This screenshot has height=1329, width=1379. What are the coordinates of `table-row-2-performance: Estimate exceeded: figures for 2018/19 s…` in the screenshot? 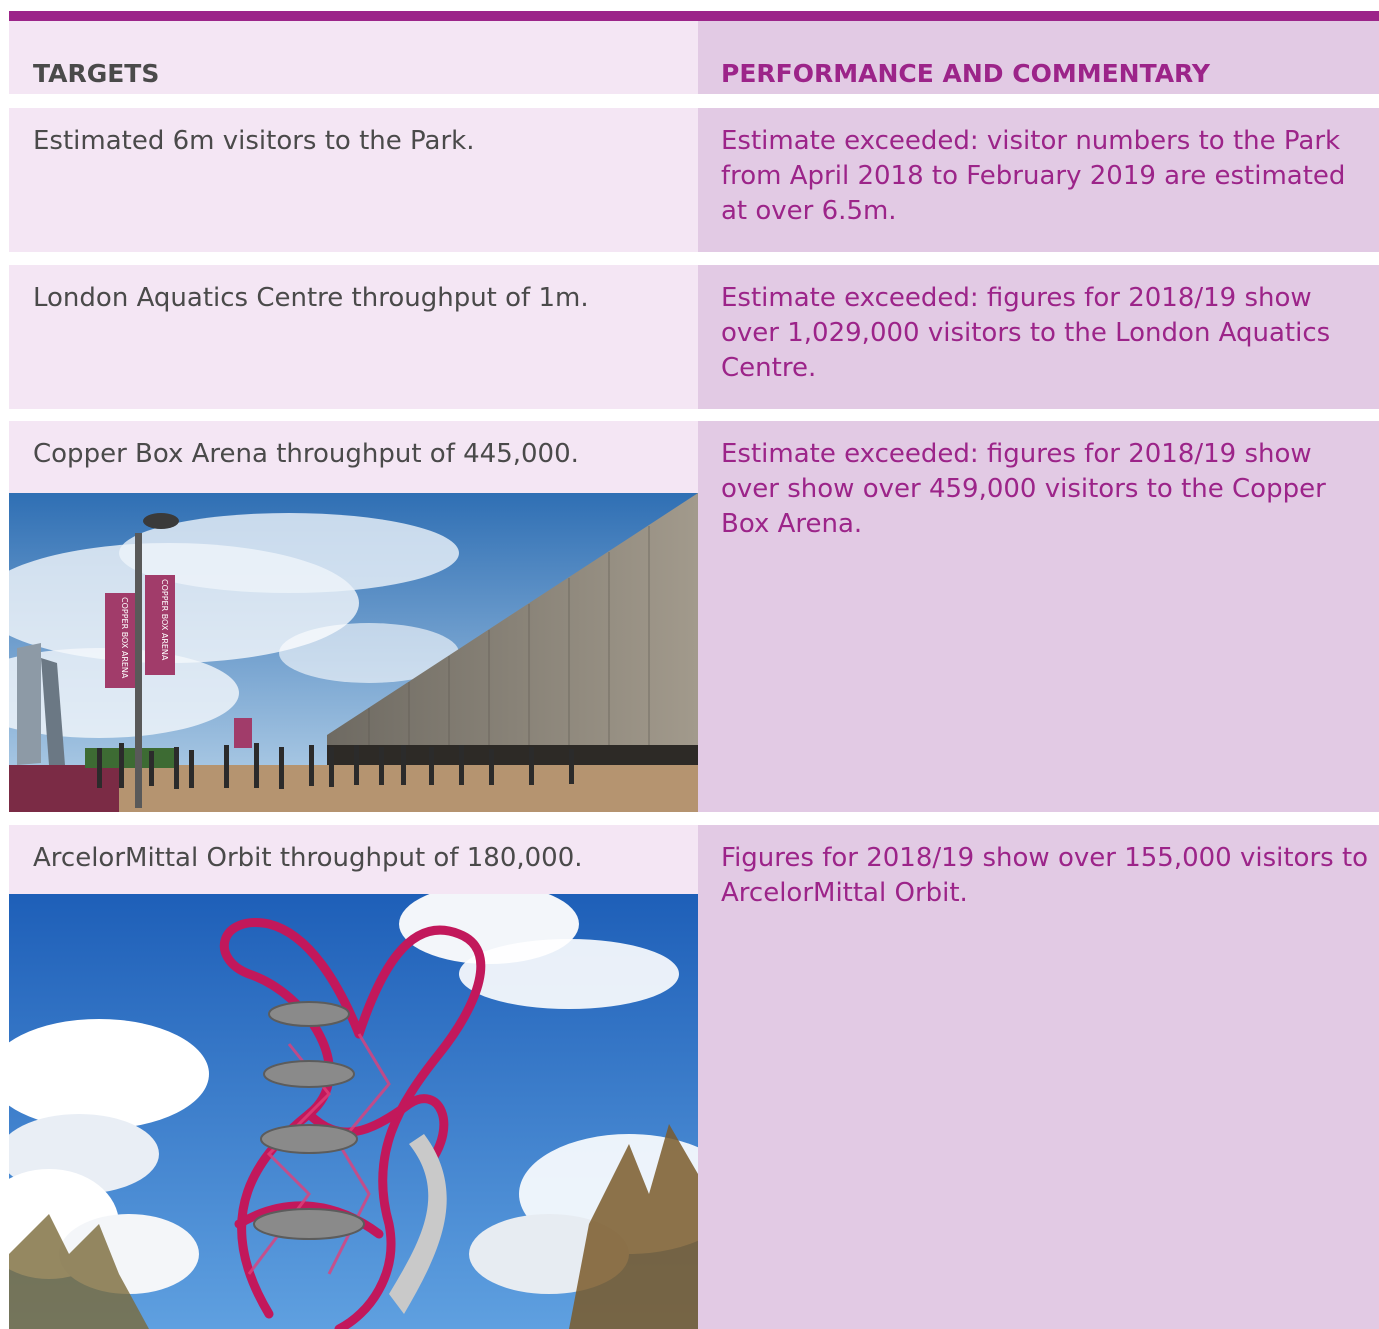 It's located at (1038, 337).